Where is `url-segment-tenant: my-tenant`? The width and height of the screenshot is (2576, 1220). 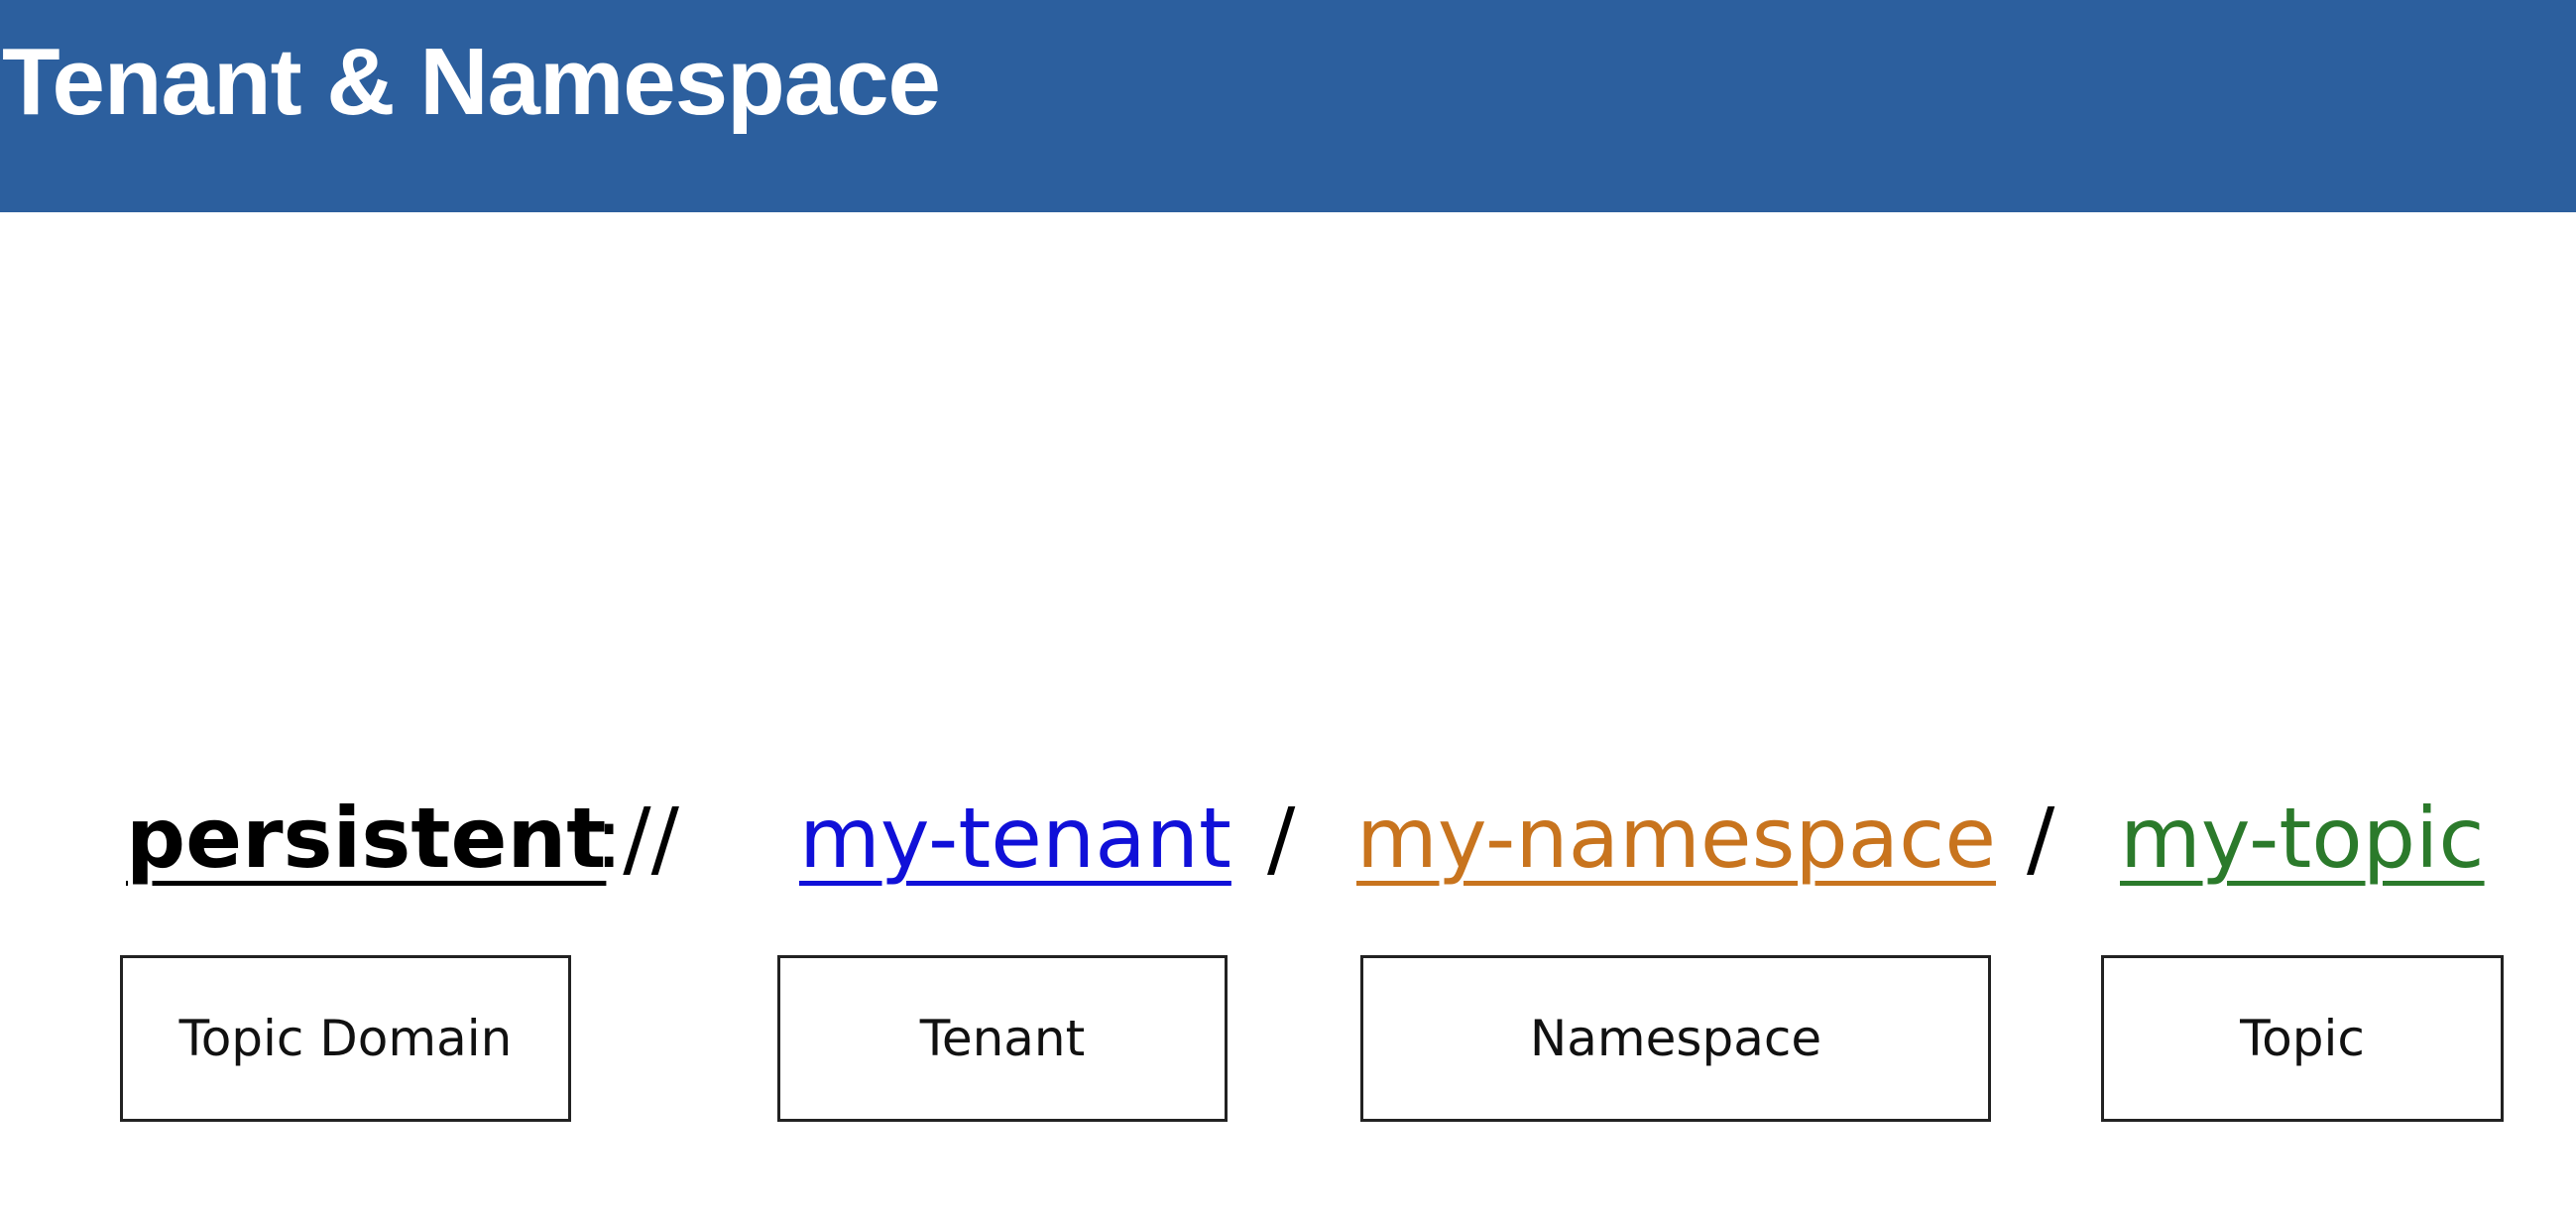
url-segment-tenant: my-tenant is located at coordinates (1015, 838).